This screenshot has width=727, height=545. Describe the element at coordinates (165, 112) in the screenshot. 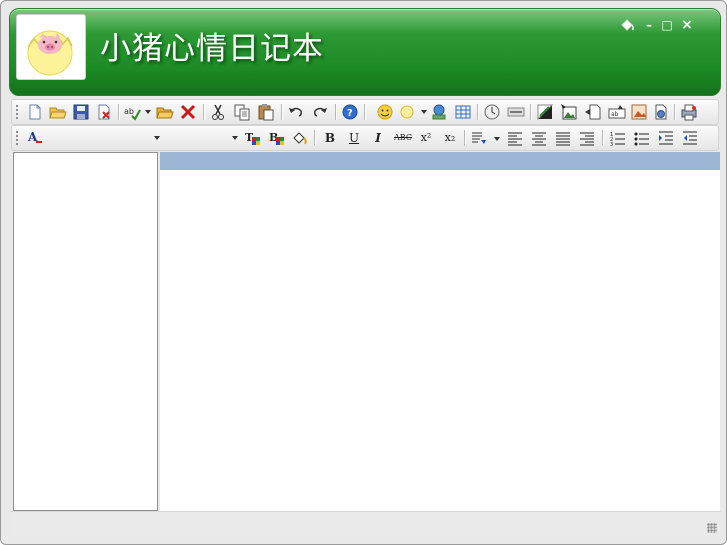

I see `open-file-icon` at that location.